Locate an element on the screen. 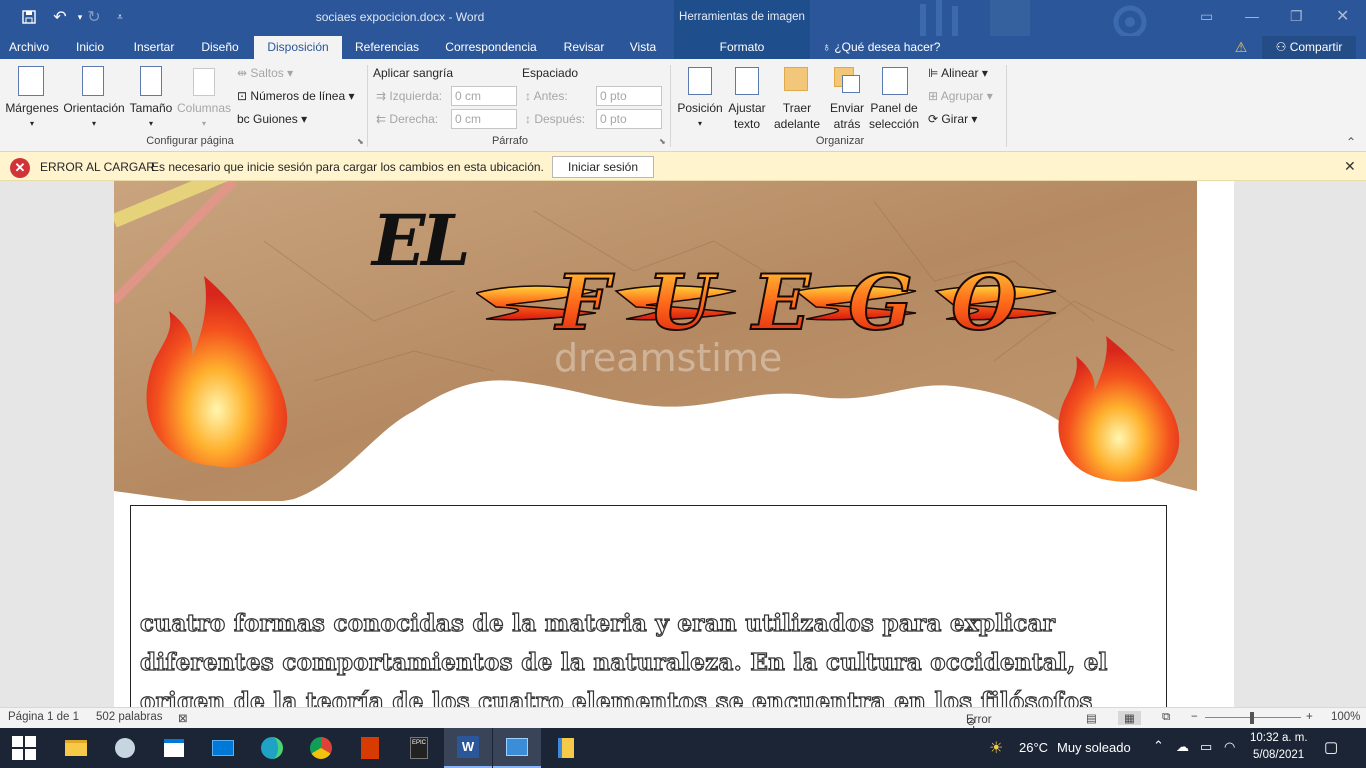  tab-revisar: Revisar is located at coordinates (584, 47).